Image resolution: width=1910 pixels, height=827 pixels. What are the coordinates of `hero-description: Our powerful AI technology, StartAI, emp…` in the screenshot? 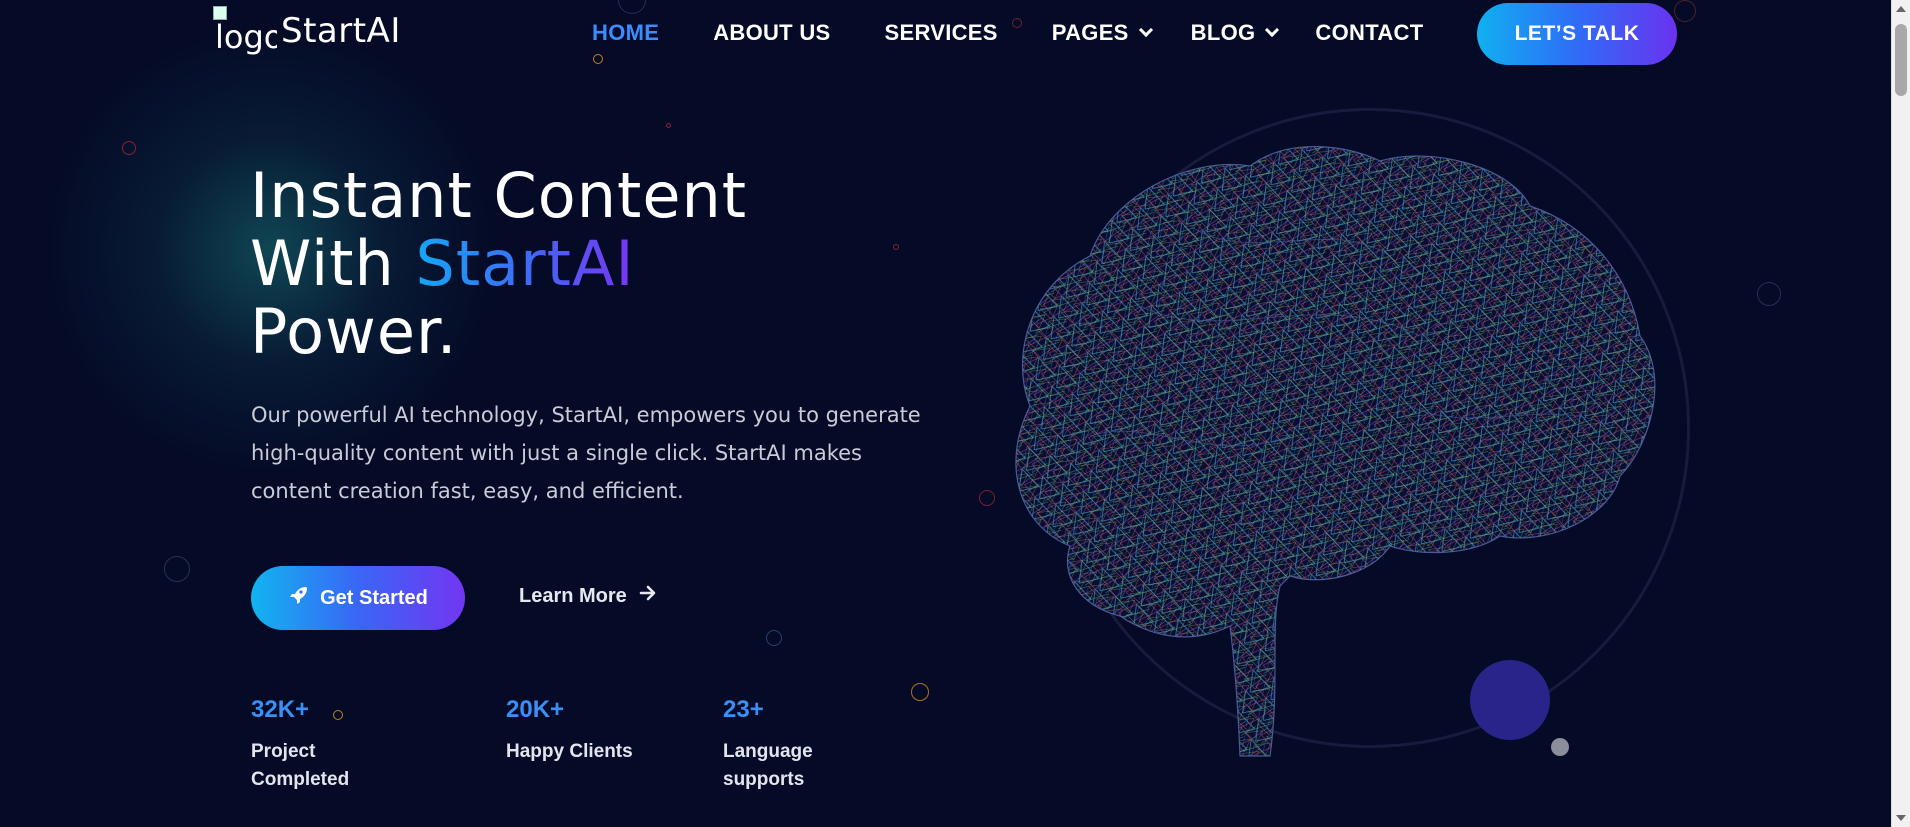 It's located at (586, 453).